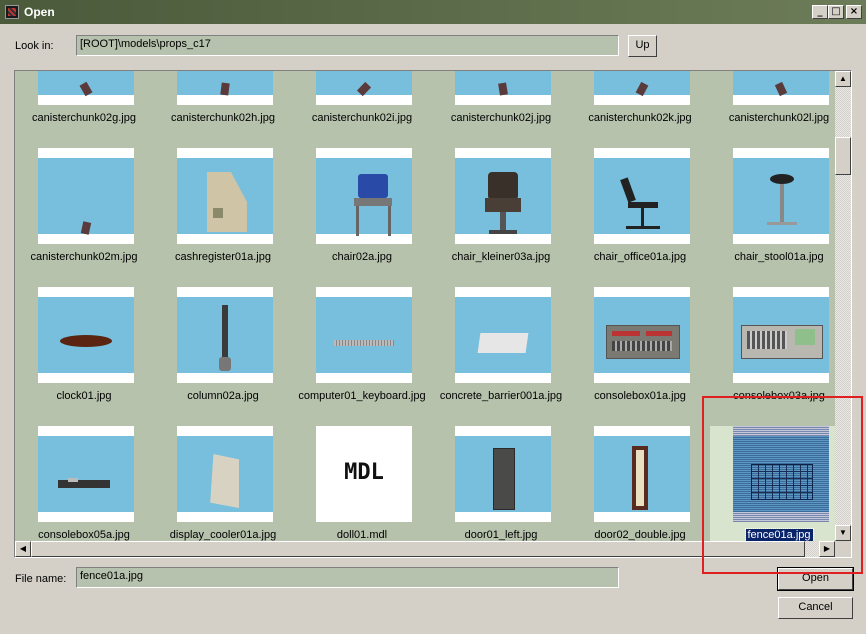  What do you see at coordinates (770, 118) in the screenshot?
I see `file-name-caption: canisterchunk02l.jpg` at bounding box center [770, 118].